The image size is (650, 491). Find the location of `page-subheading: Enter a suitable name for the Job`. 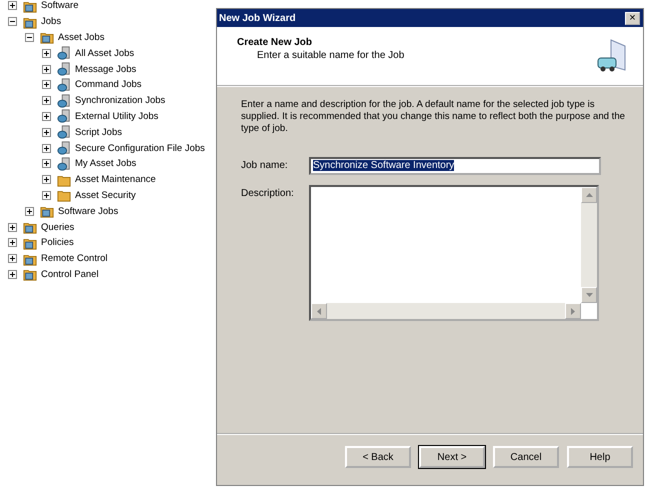

page-subheading: Enter a suitable name for the Job is located at coordinates (330, 55).